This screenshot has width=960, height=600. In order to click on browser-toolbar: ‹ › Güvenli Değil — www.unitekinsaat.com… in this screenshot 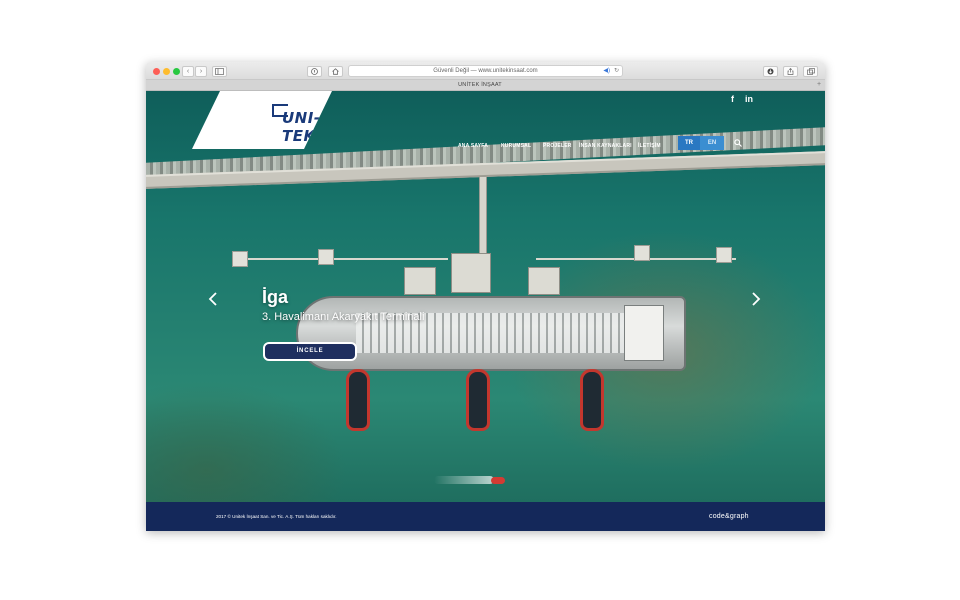, I will do `click(485, 71)`.